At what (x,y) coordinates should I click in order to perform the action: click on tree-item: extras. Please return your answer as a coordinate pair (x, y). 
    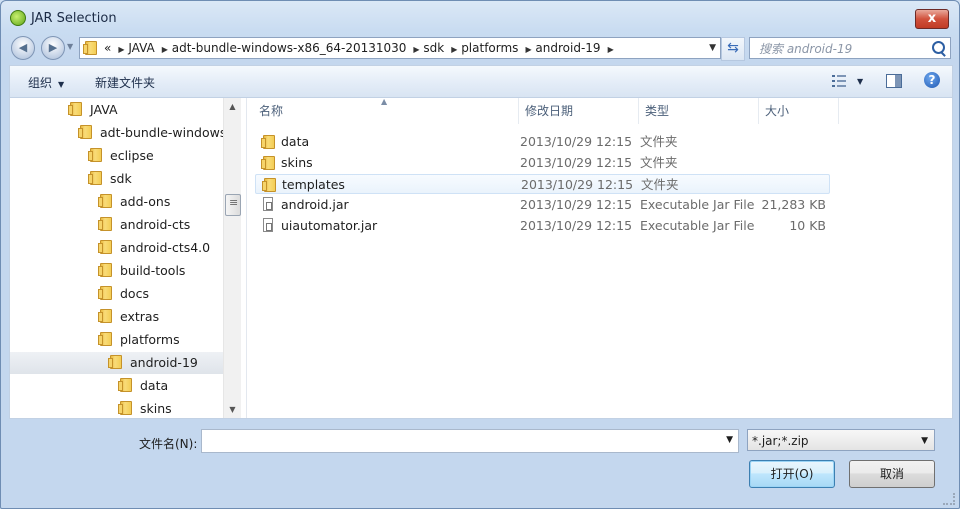
    Looking at the image, I should click on (128, 317).